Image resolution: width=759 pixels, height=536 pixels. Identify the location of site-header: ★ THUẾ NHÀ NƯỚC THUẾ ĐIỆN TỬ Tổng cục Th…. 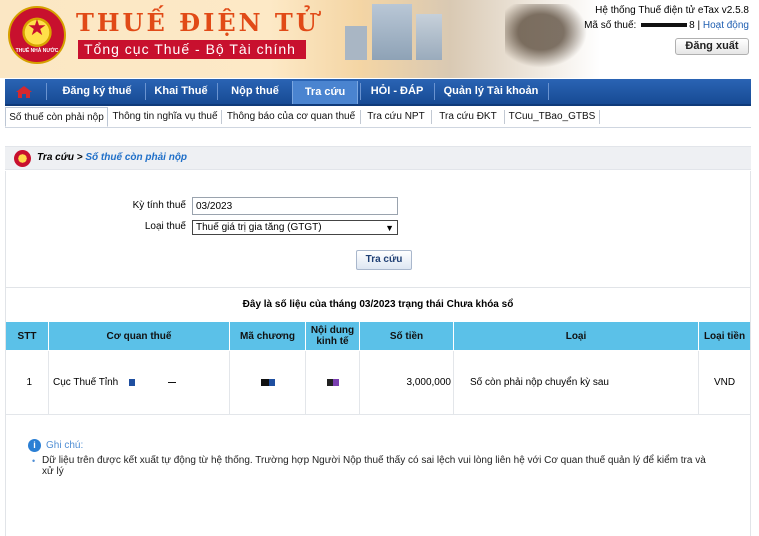
(379, 39).